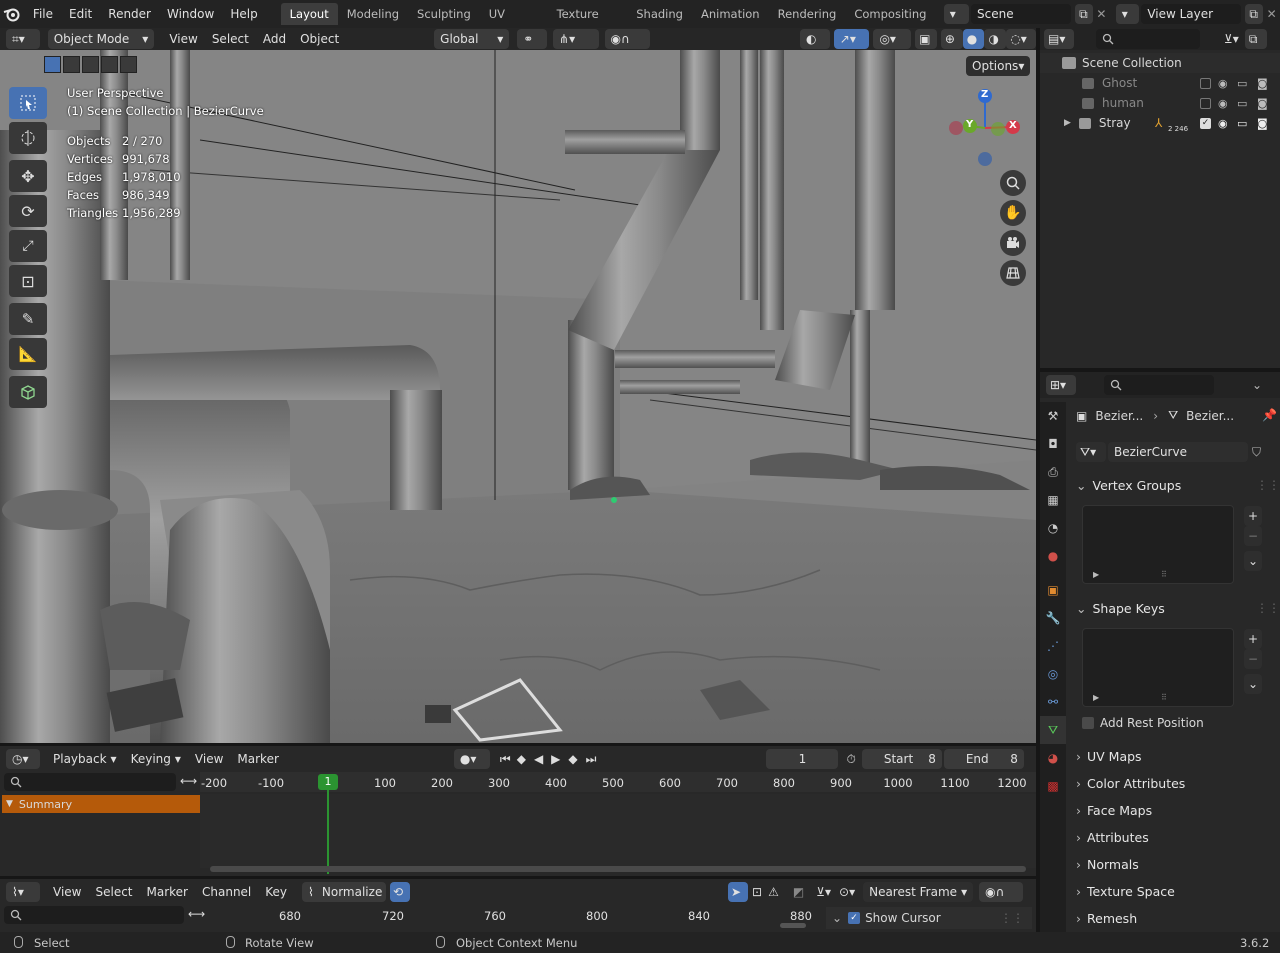 The width and height of the screenshot is (1280, 953). Describe the element at coordinates (9, 804) in the screenshot. I see `expand-arrow-icon: ▼` at that location.